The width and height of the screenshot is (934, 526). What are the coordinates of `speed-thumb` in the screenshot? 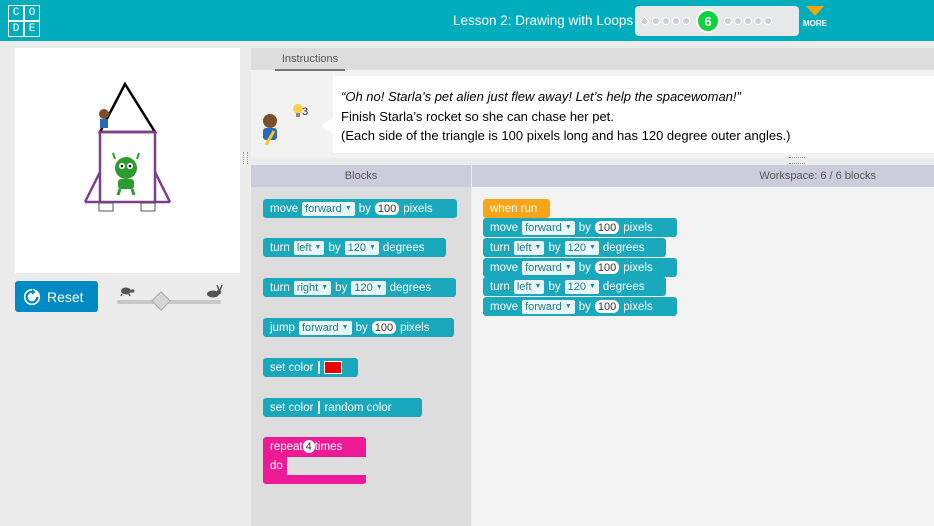 It's located at (160, 301).